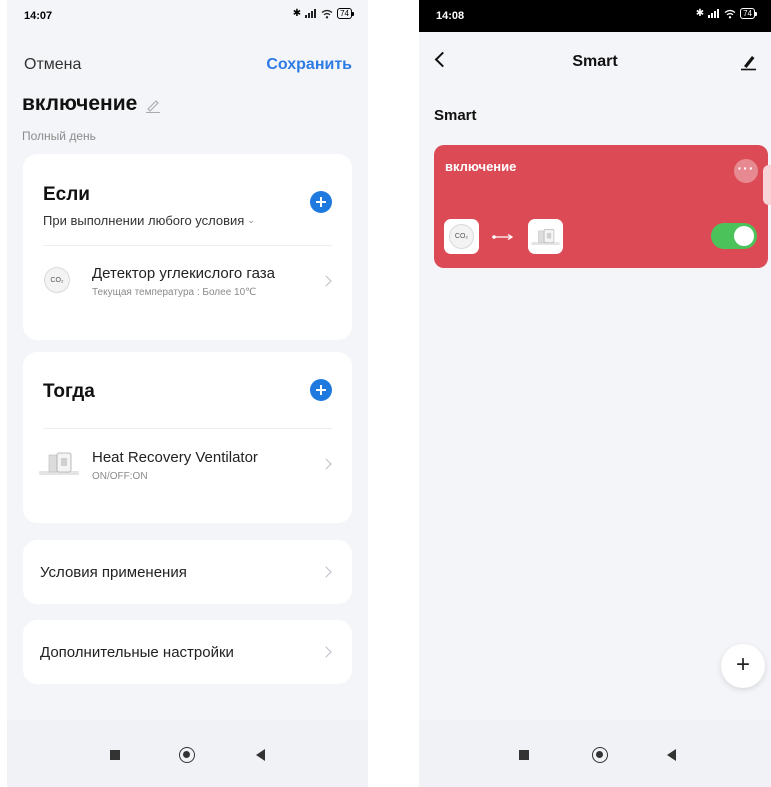 This screenshot has width=771, height=787. What do you see at coordinates (183, 273) in the screenshot?
I see `condition-title: Детектор углекислого газа` at bounding box center [183, 273].